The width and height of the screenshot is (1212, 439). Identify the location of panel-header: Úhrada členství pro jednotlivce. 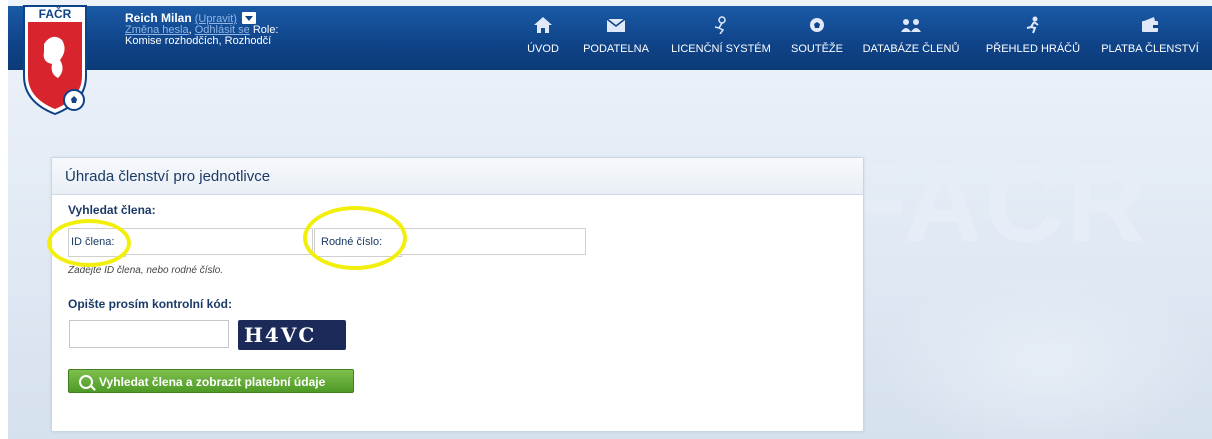
(457, 176).